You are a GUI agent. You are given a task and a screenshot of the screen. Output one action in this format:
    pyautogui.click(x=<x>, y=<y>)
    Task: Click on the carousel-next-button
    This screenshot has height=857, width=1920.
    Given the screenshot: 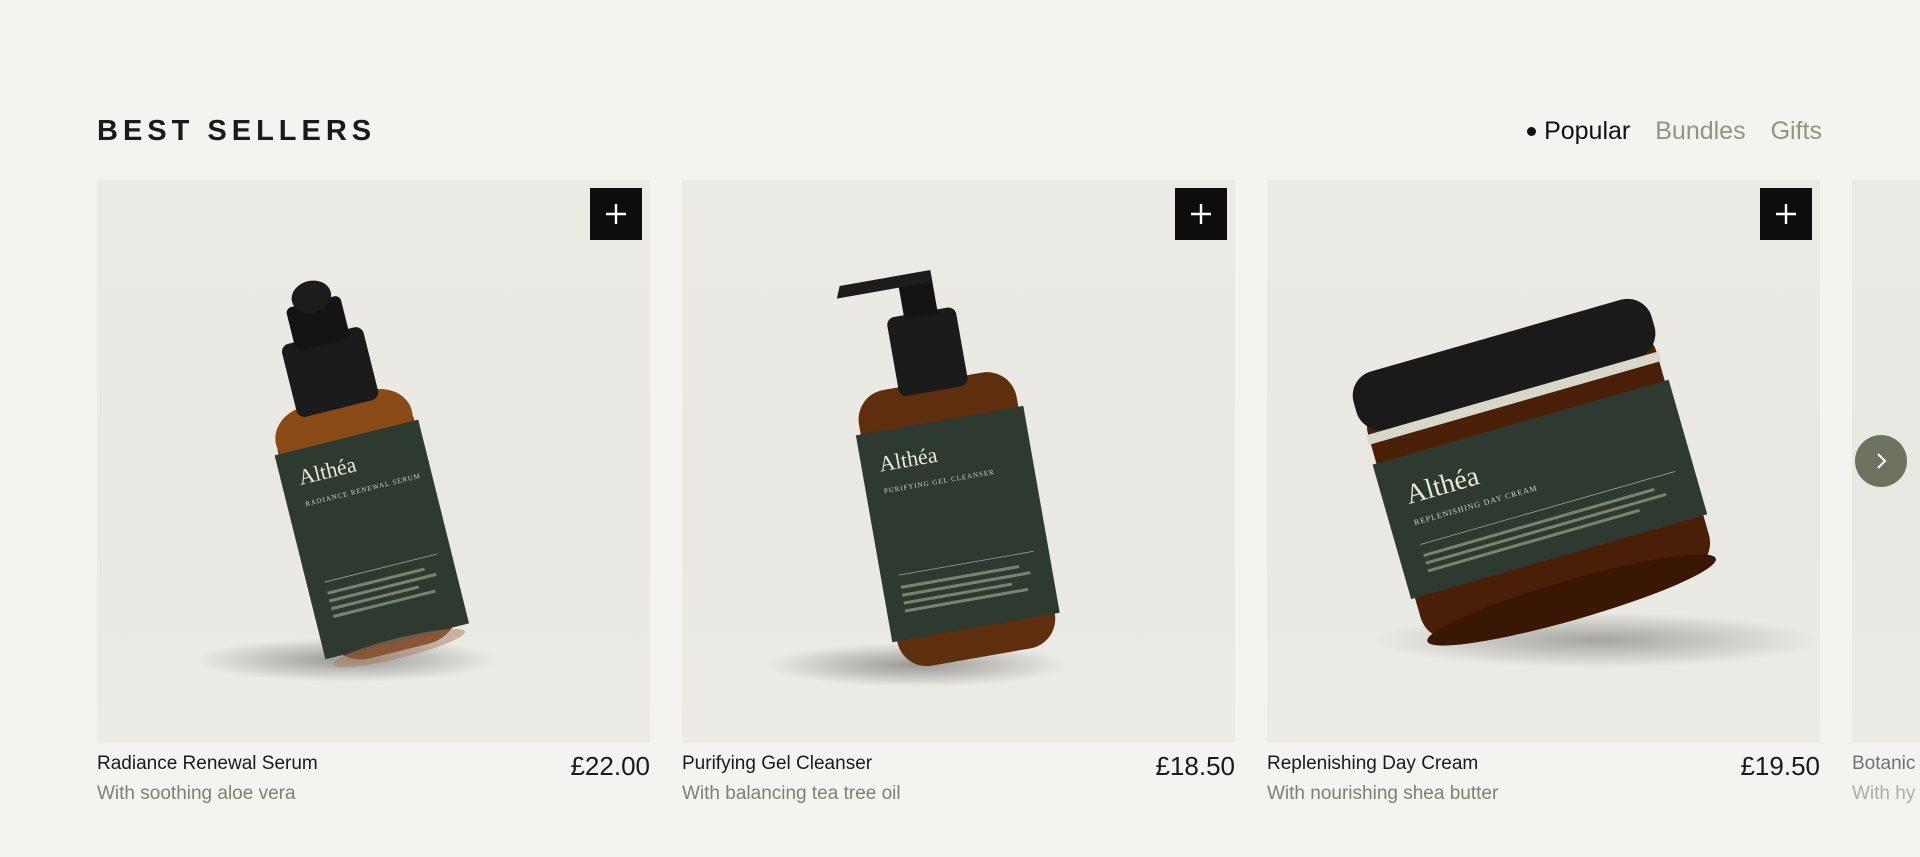 What is the action you would take?
    pyautogui.click(x=1881, y=461)
    